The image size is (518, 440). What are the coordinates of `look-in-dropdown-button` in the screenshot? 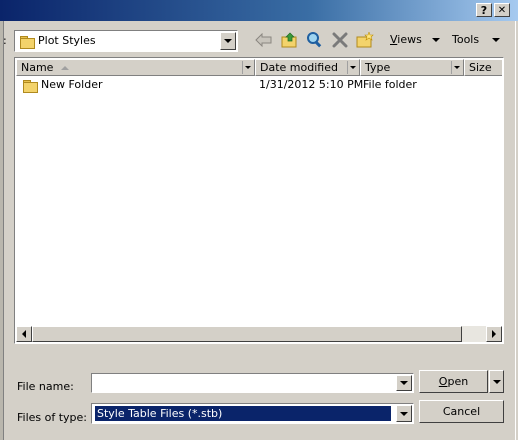 It's located at (228, 41).